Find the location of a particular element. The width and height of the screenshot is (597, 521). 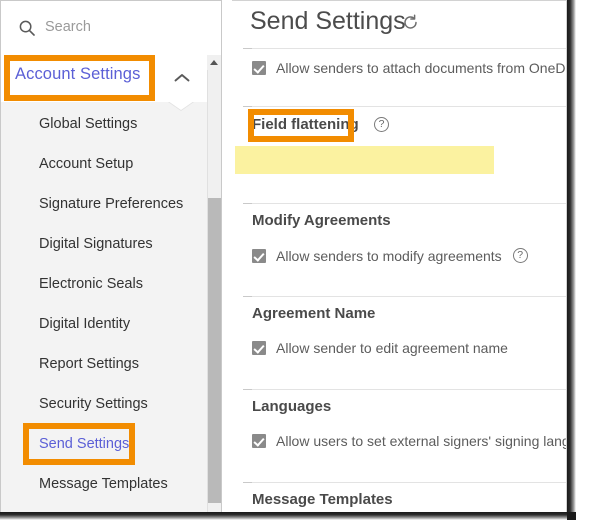

option-label: Allow sender to edit agreement name is located at coordinates (392, 347).